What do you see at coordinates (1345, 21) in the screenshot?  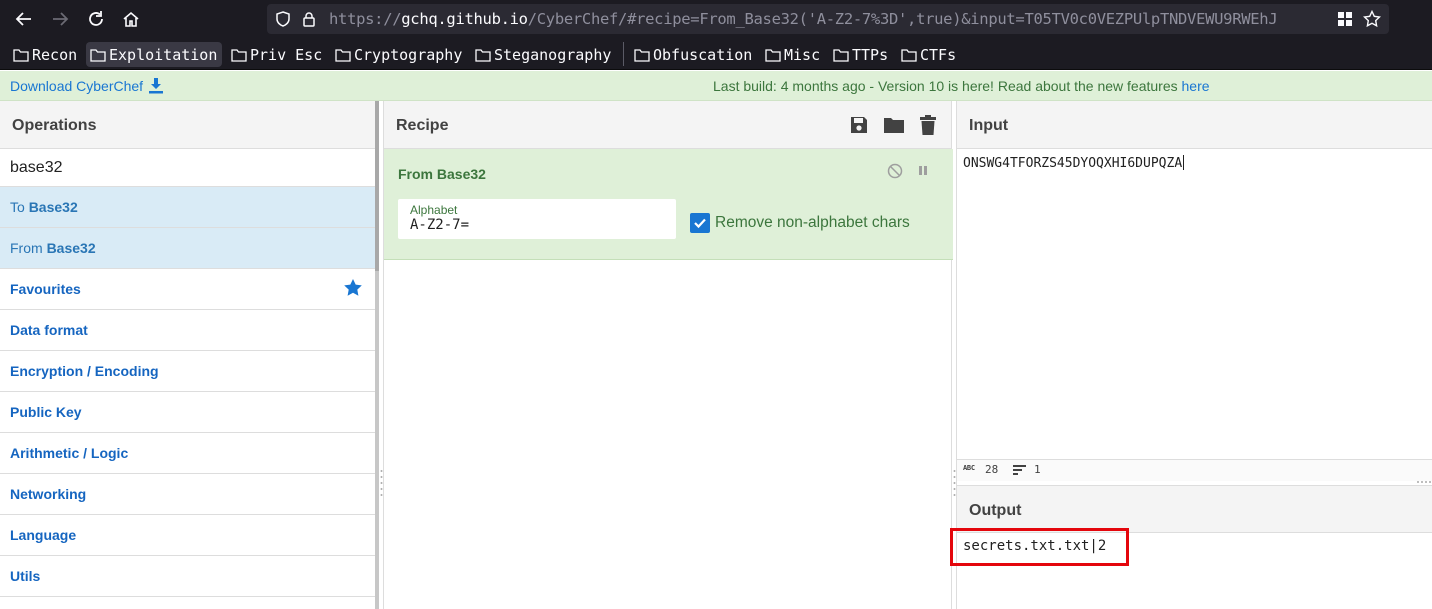 I see `reader-view-icon` at bounding box center [1345, 21].